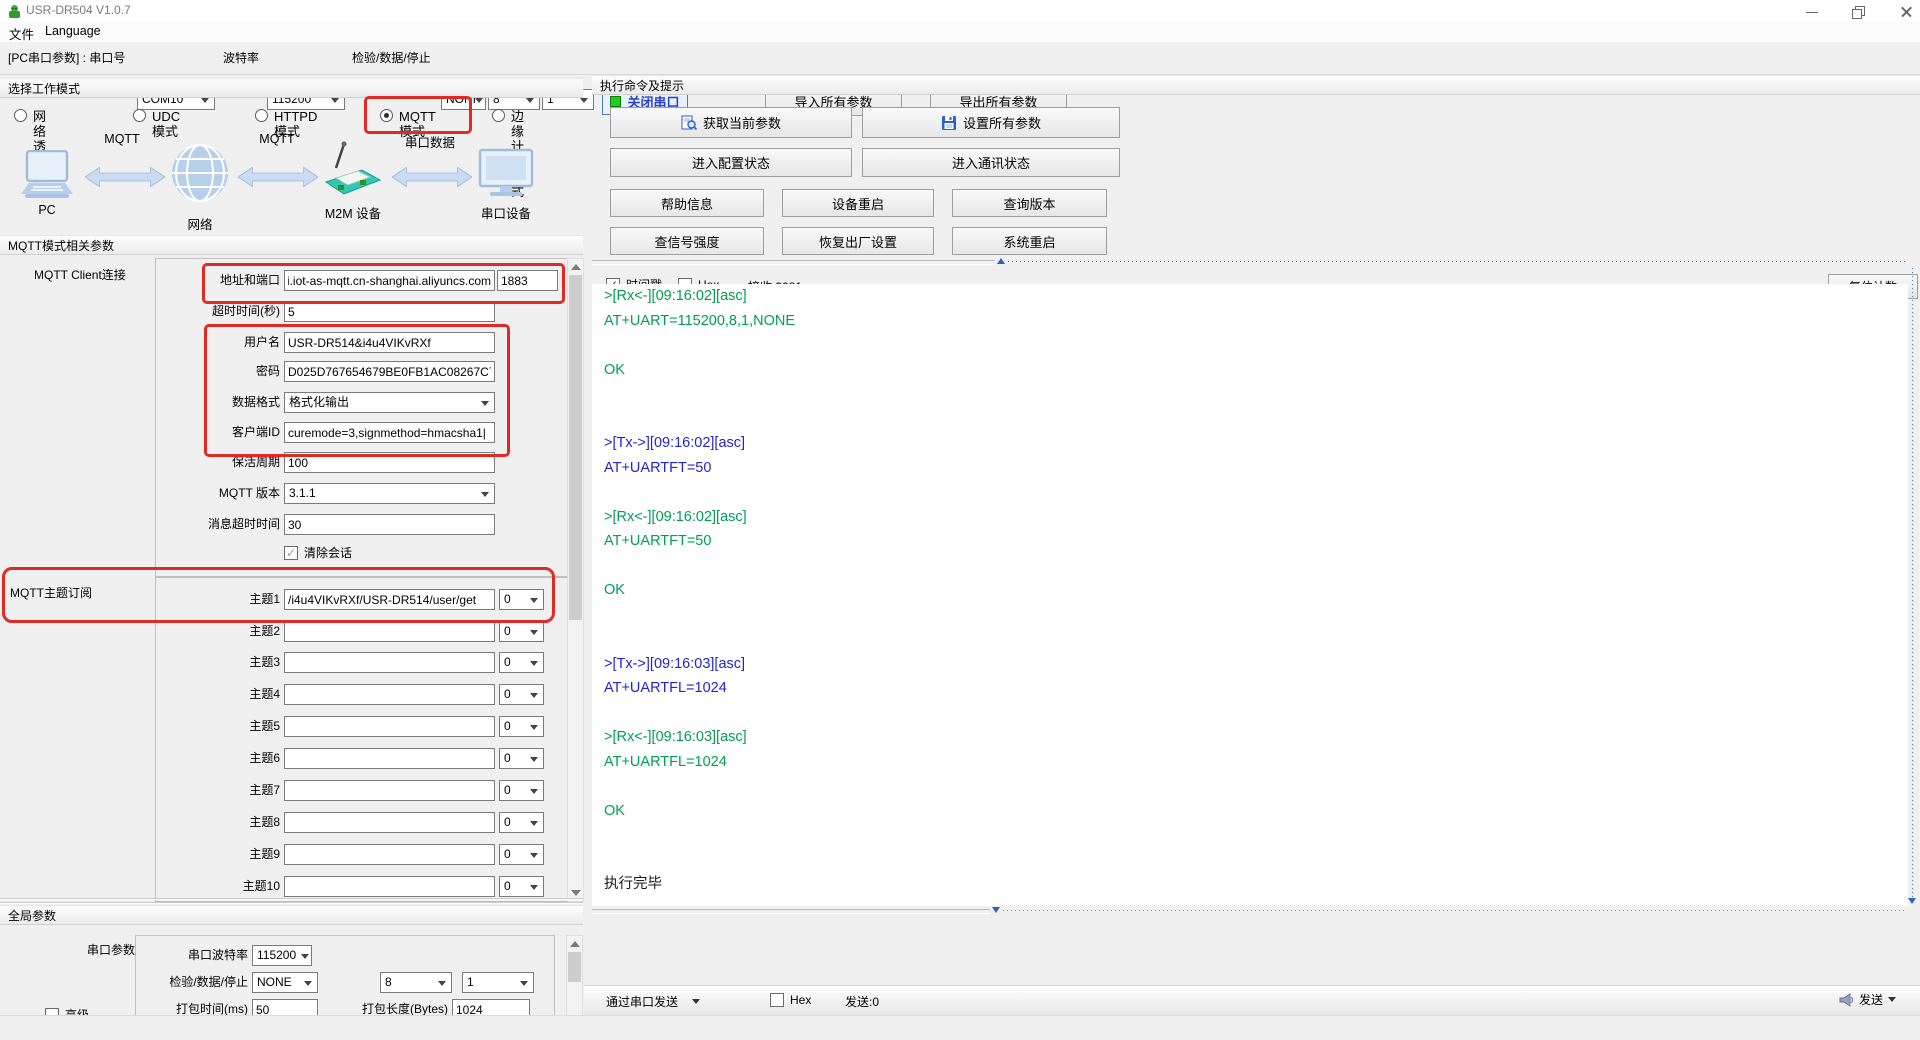  I want to click on baud-label: 波特率, so click(241, 58).